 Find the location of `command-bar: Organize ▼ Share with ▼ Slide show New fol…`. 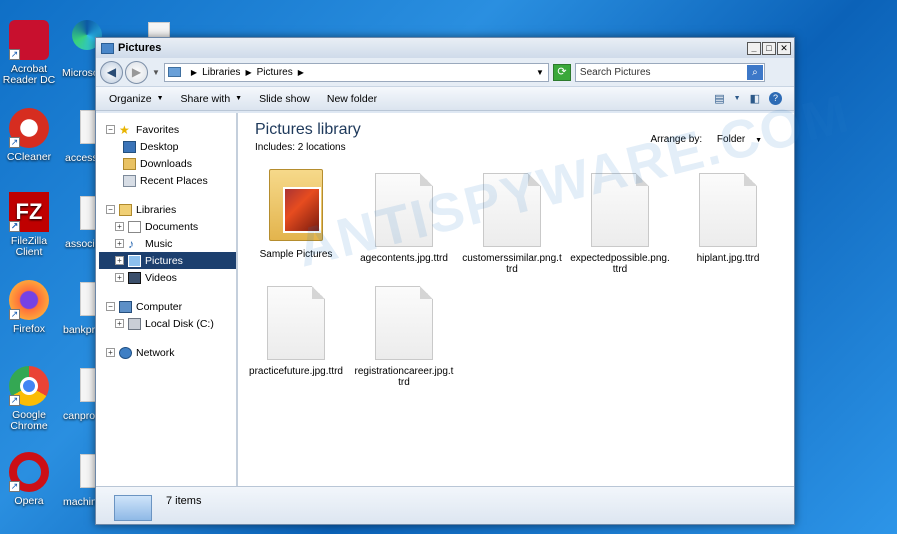

command-bar: Organize ▼ Share with ▼ Slide show New fol… is located at coordinates (445, 98).